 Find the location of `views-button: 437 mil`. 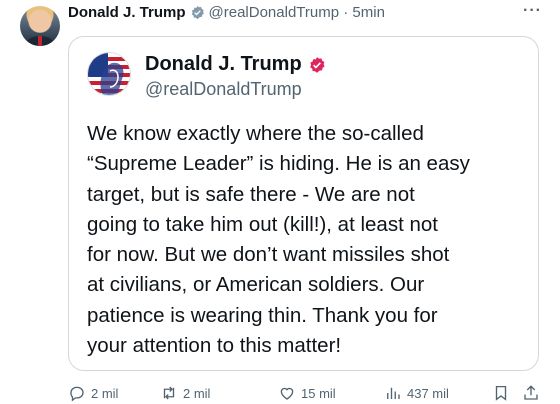

views-button: 437 mil is located at coordinates (416, 393).